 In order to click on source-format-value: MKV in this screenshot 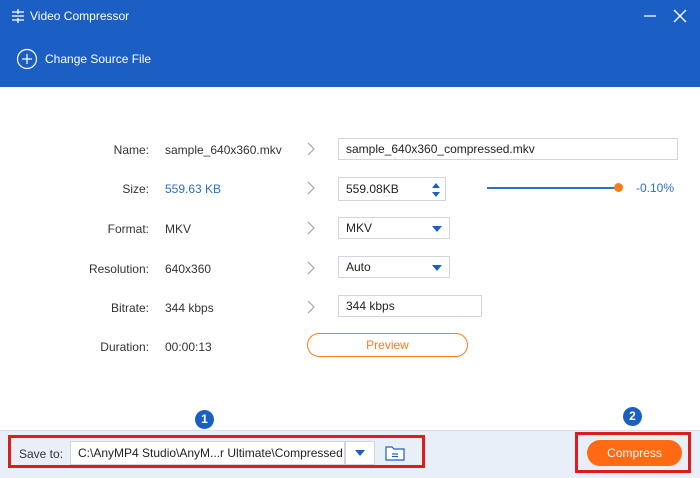, I will do `click(178, 229)`.